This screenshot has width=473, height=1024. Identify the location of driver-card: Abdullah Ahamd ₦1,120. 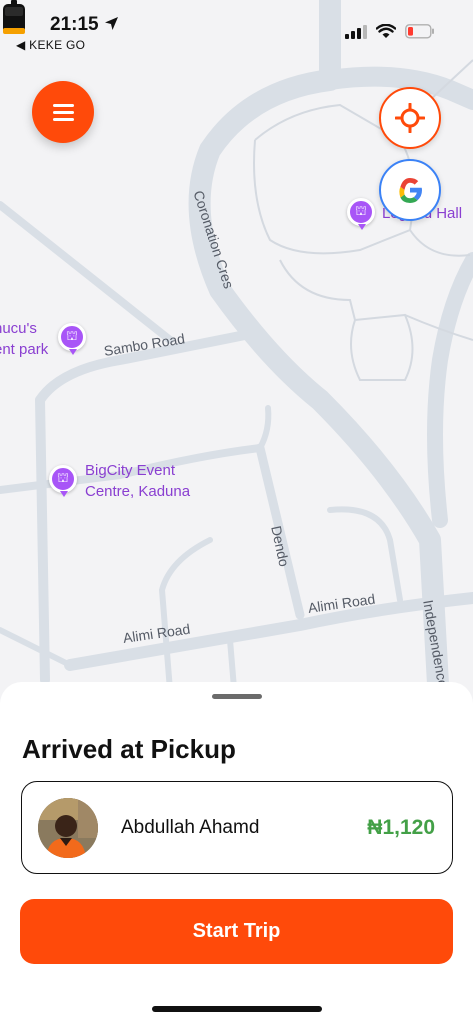
(237, 827).